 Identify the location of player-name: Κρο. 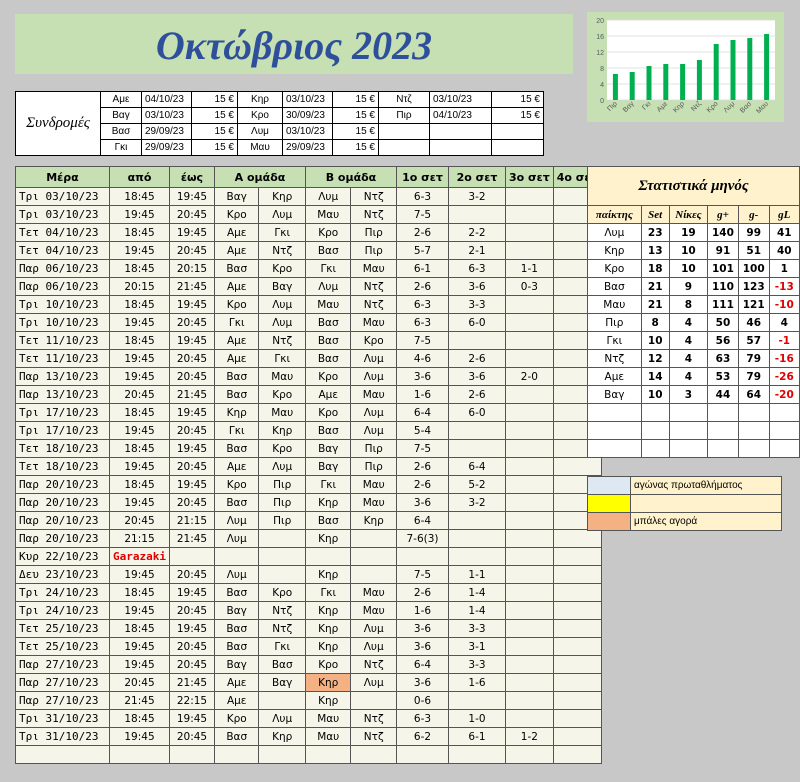
(614, 268).